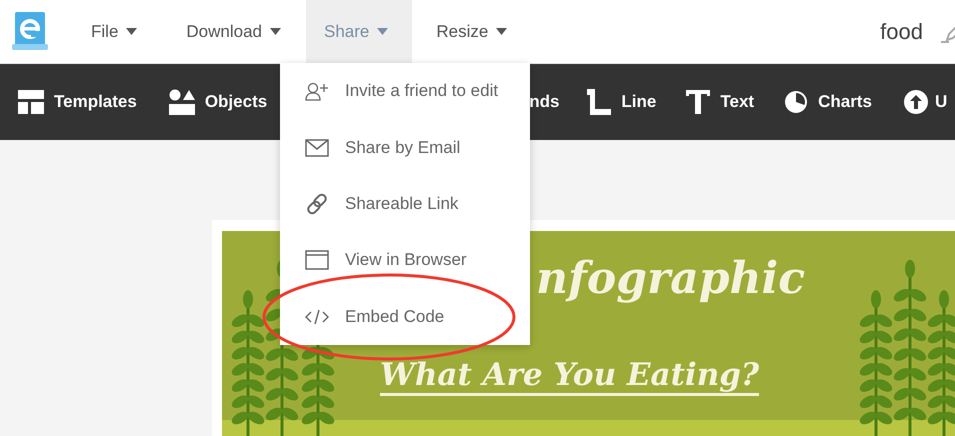  Describe the element at coordinates (796, 102) in the screenshot. I see `pie-chart-icon` at that location.